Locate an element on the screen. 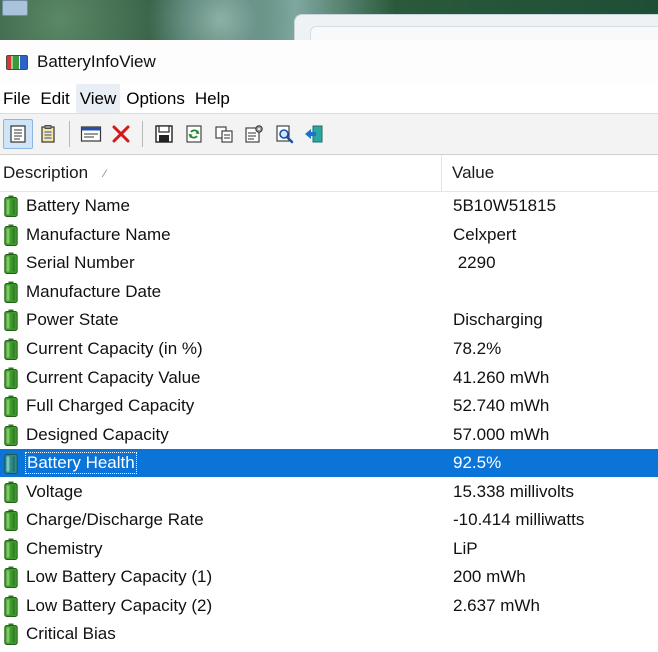  properties-button is located at coordinates (254, 134).